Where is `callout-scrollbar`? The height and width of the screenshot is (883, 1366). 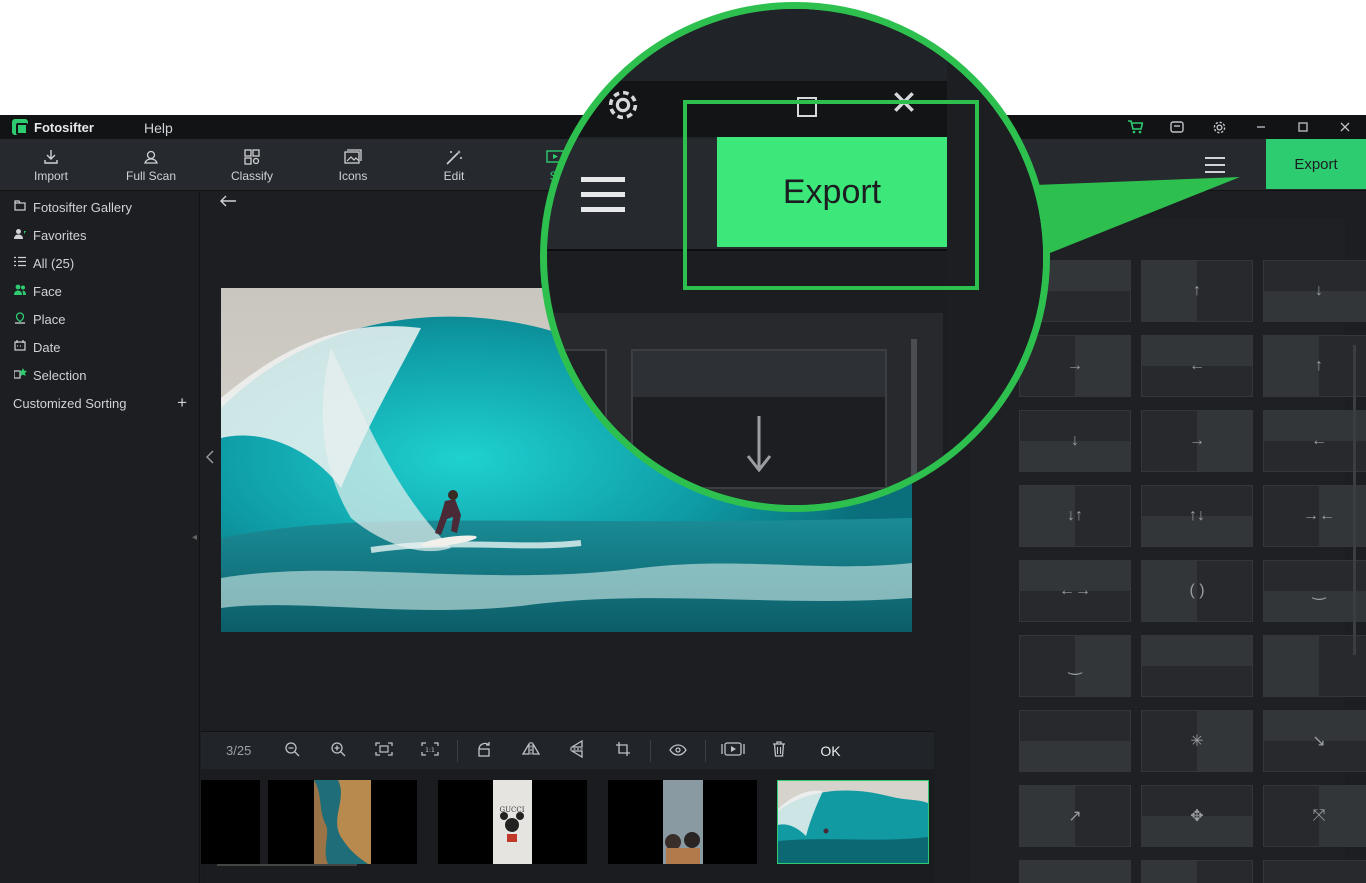
callout-scrollbar is located at coordinates (914, 422).